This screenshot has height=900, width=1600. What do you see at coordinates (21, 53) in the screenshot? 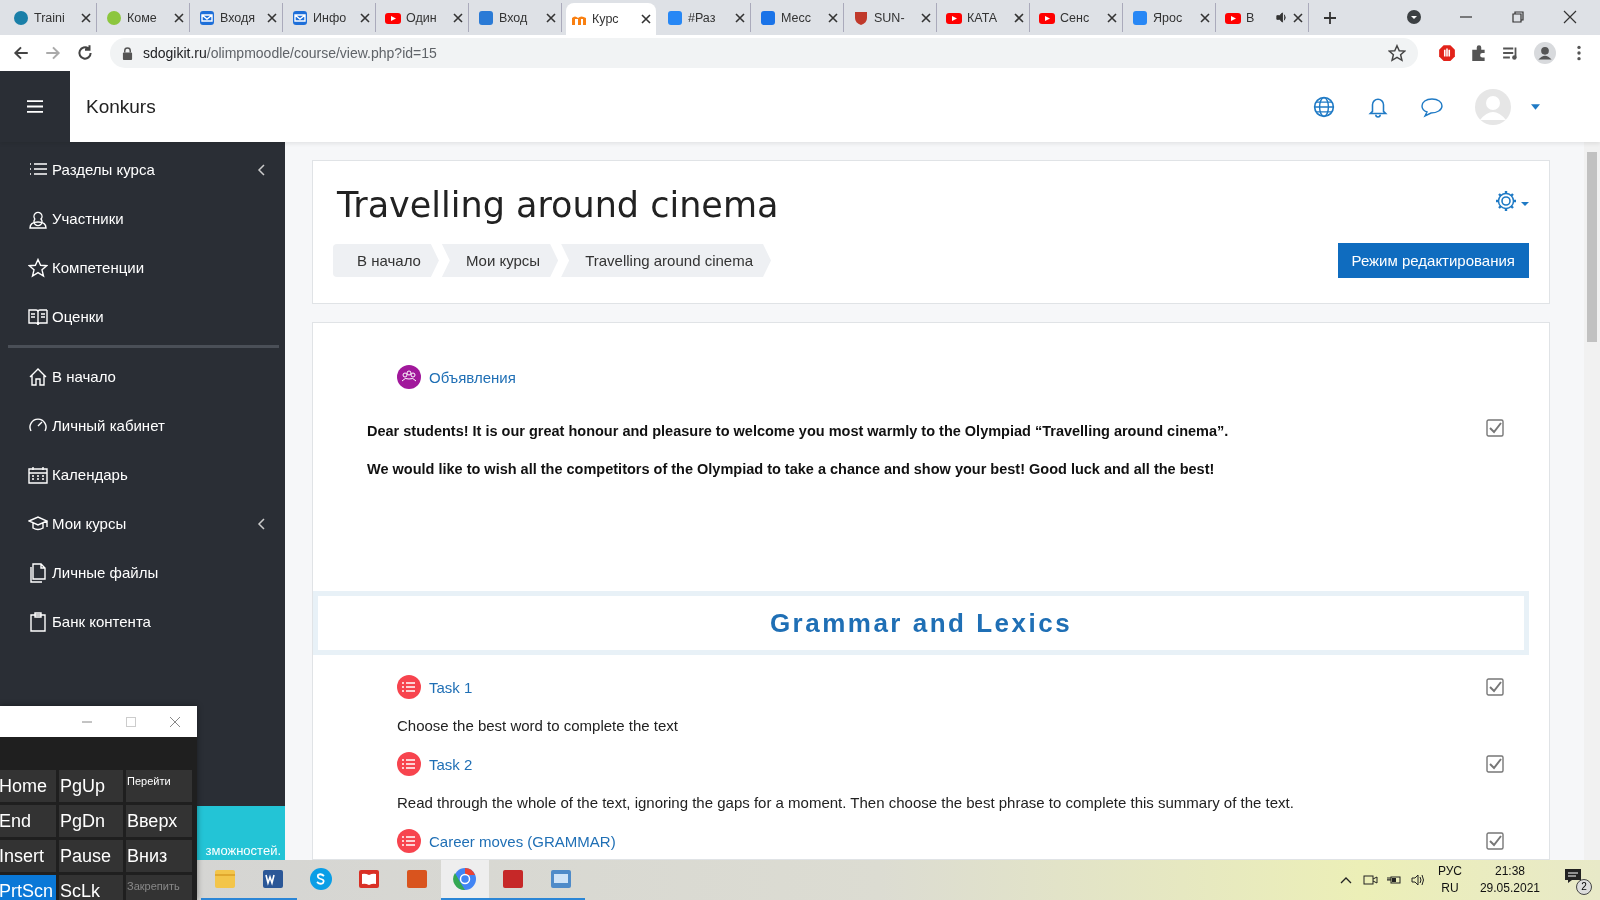
I see `back-icon` at bounding box center [21, 53].